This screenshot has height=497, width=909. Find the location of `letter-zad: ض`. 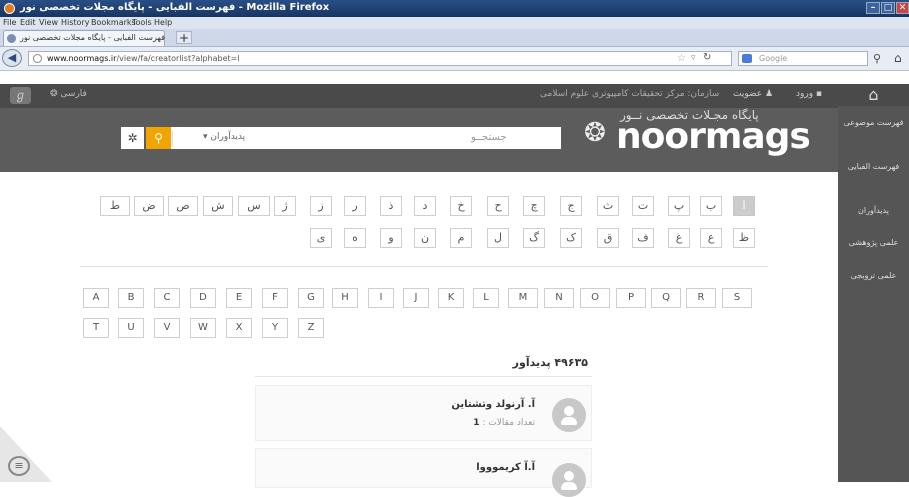

letter-zad: ض is located at coordinates (149, 206).